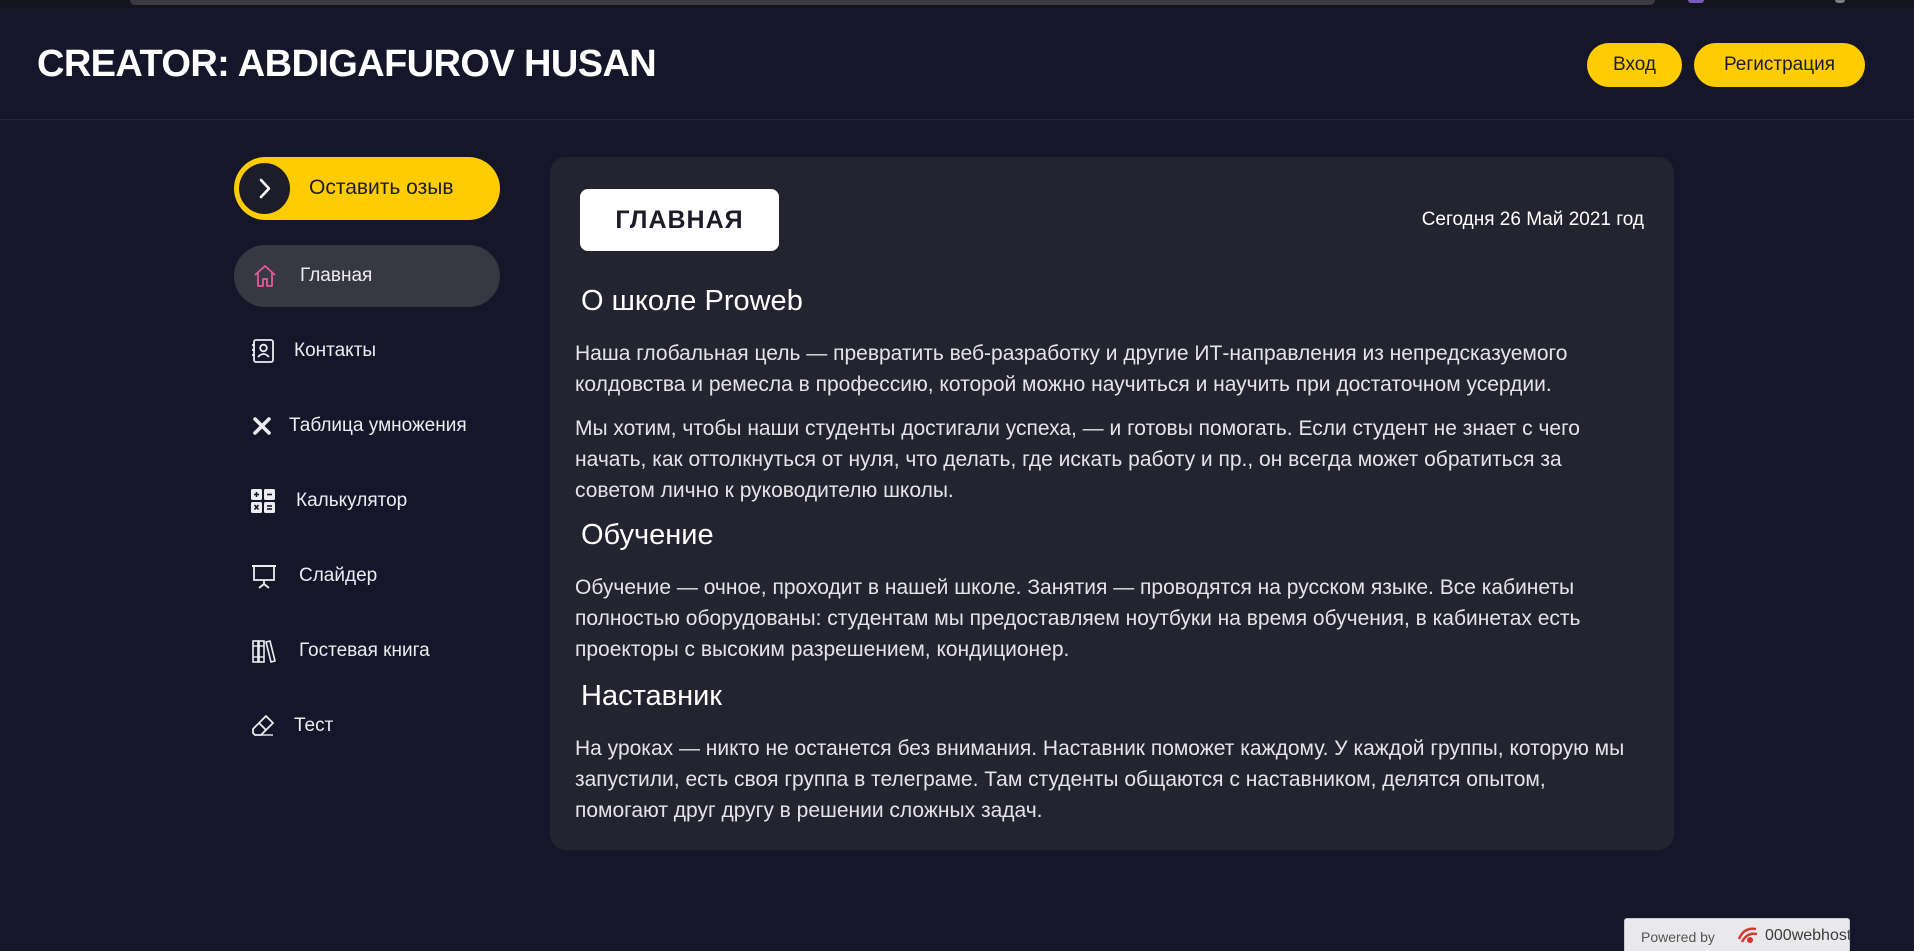  I want to click on scroll-indicator, so click(892, 2).